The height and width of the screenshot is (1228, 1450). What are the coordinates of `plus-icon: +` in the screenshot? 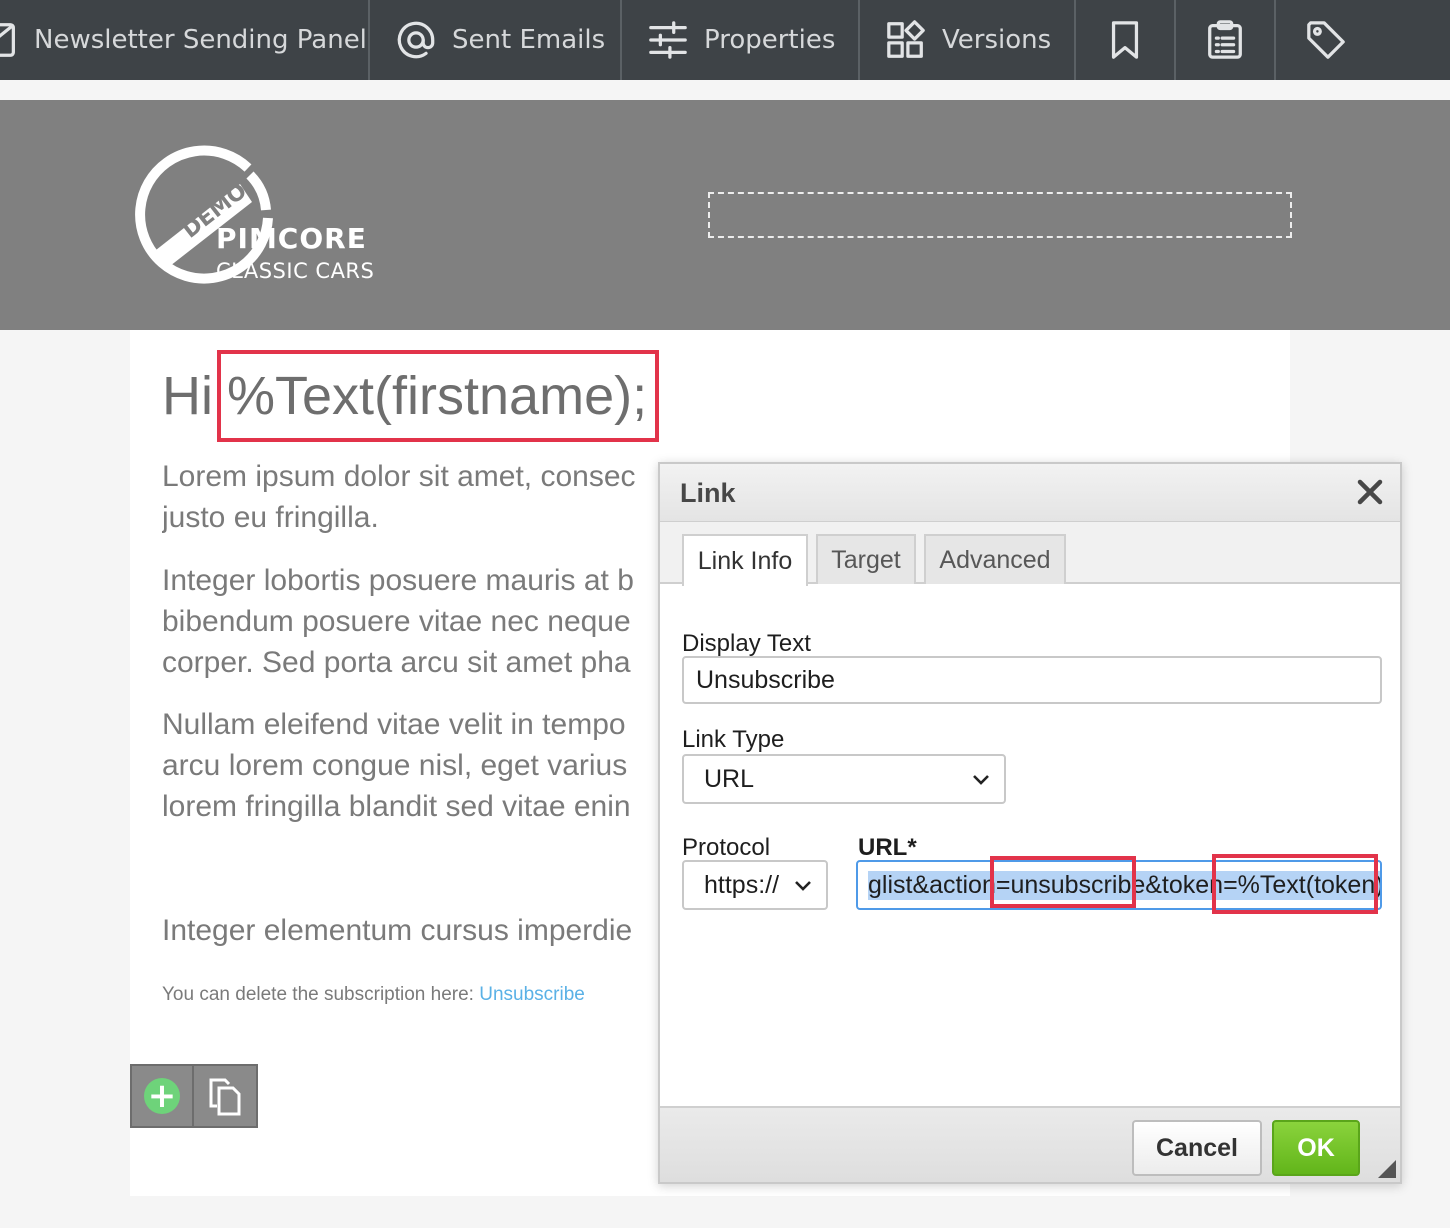 It's located at (162, 1096).